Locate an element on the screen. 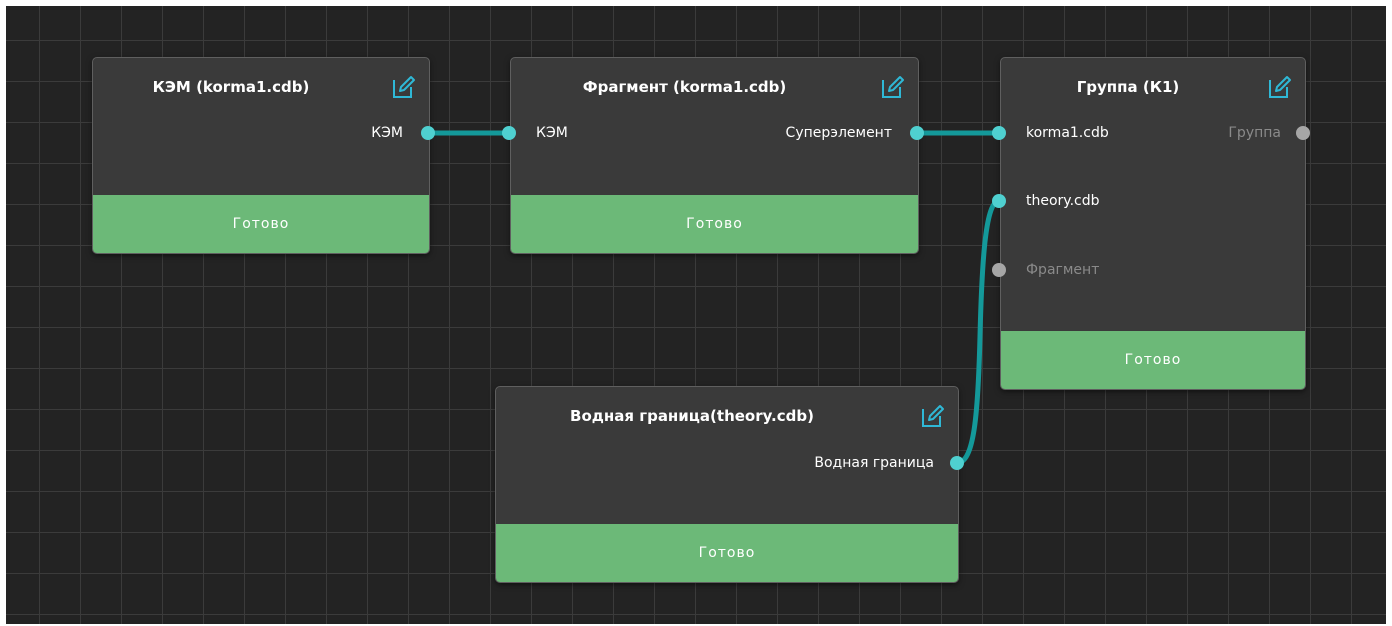 This screenshot has height=626, width=1392. node-header: Фрагмент (korma1.cdb) is located at coordinates (714, 88).